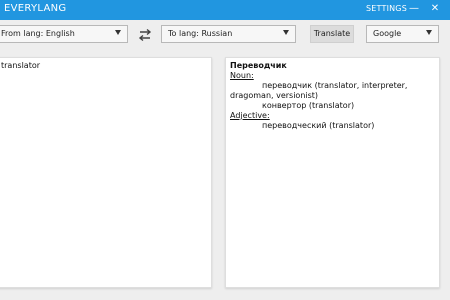 The width and height of the screenshot is (450, 300). I want to click on source-text: translator, so click(21, 65).